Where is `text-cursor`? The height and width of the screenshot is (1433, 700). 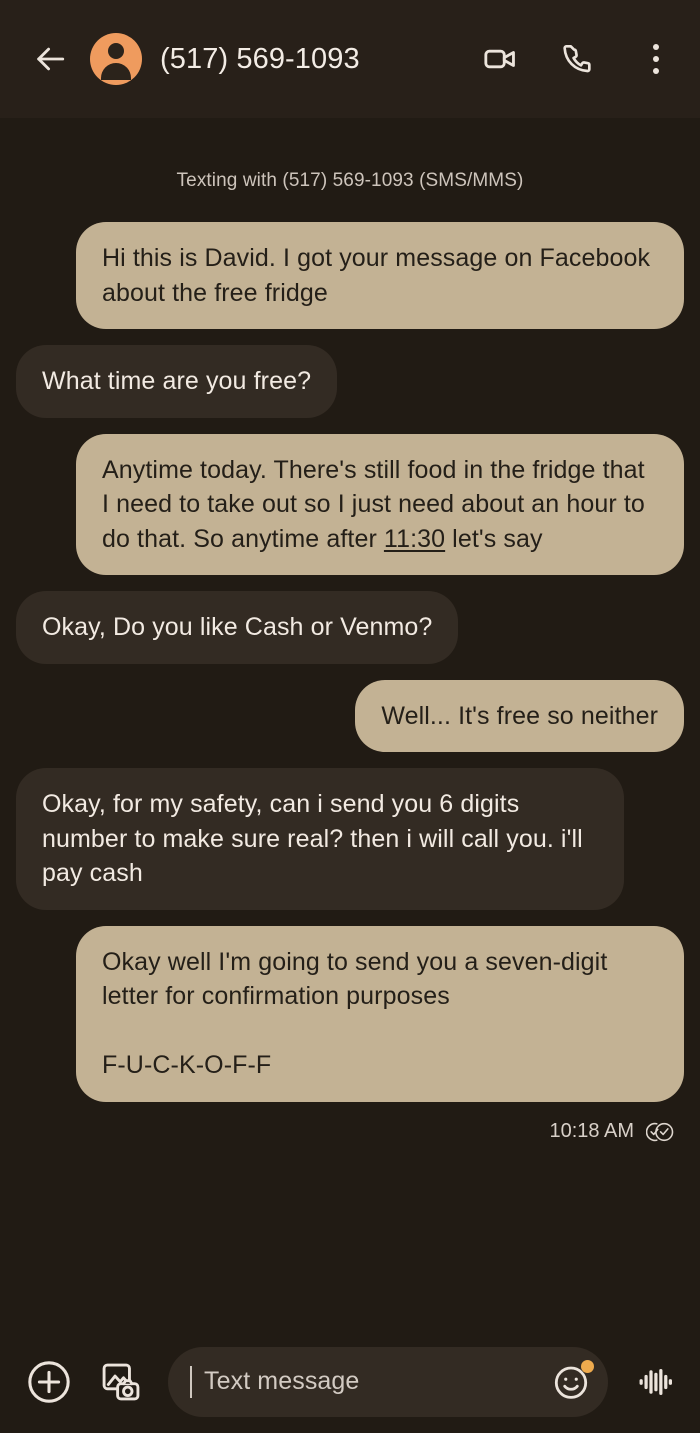 text-cursor is located at coordinates (191, 1381).